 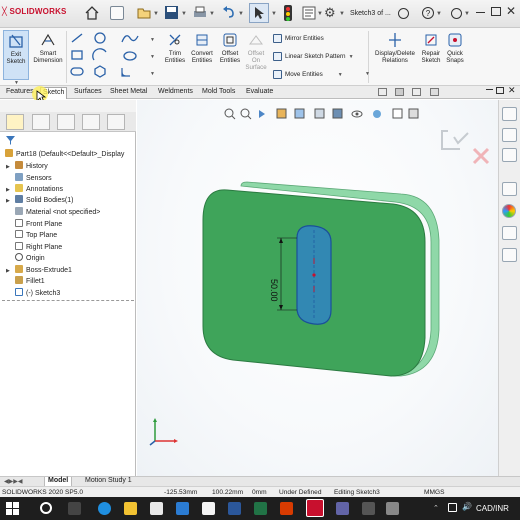 I want to click on print-dropdown-arrow: ▼, so click(x=212, y=14).